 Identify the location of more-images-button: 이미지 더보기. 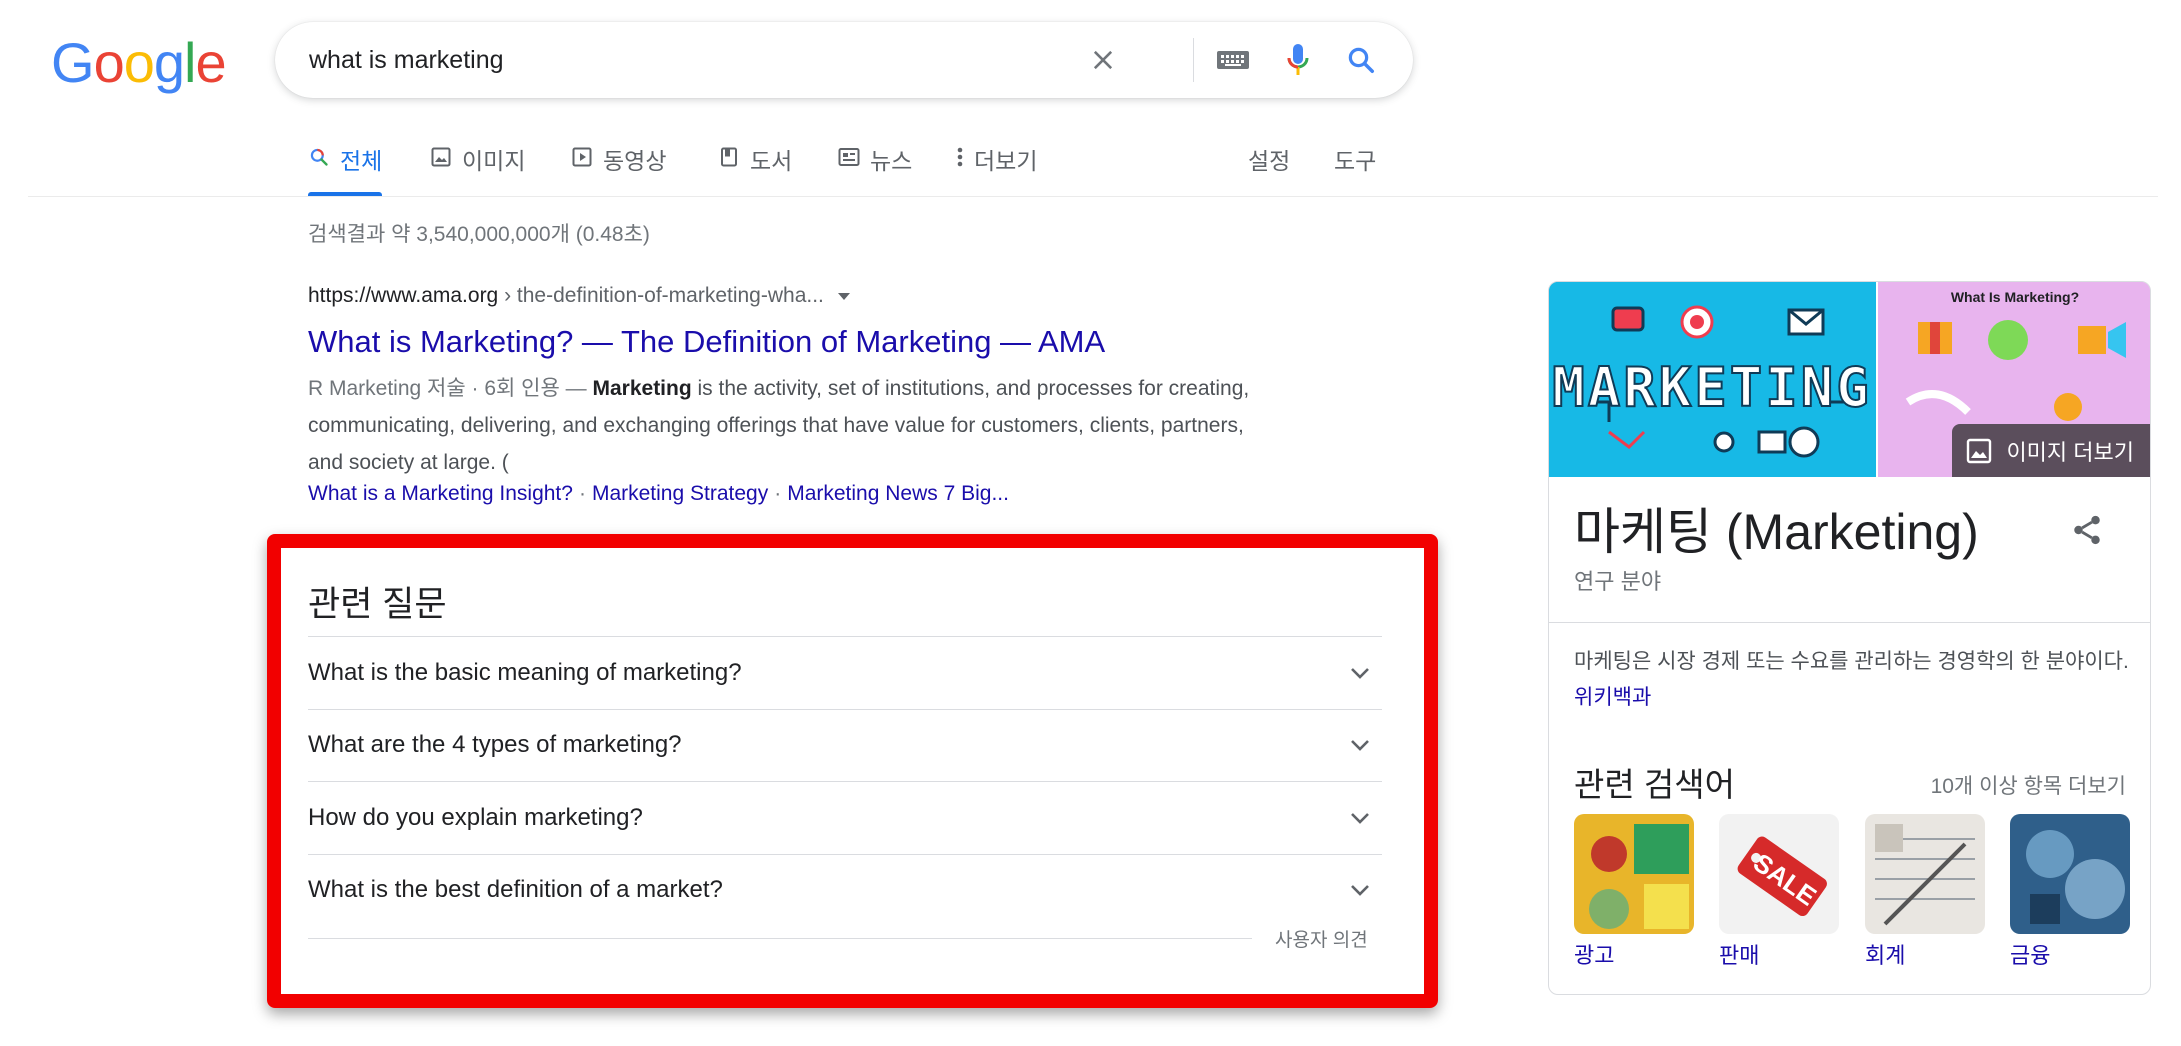
(2051, 450).